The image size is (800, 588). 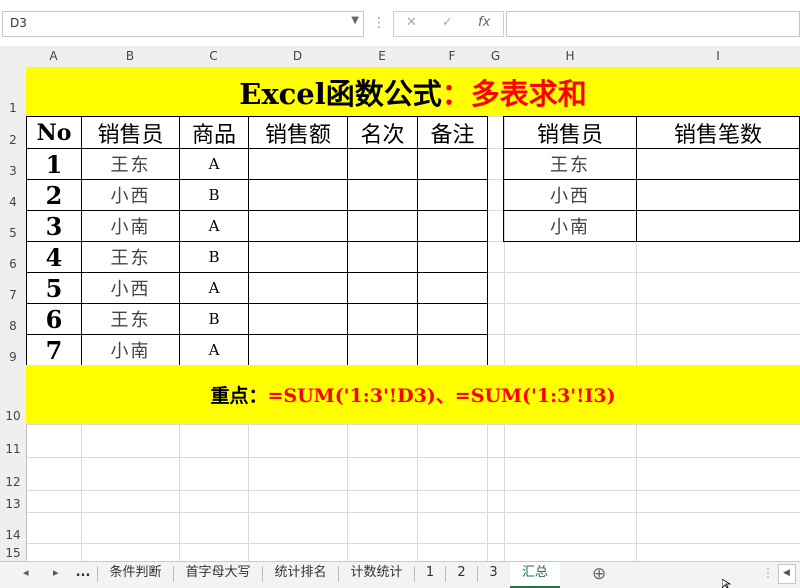 What do you see at coordinates (13, 394) in the screenshot?
I see `row-header-10: 10` at bounding box center [13, 394].